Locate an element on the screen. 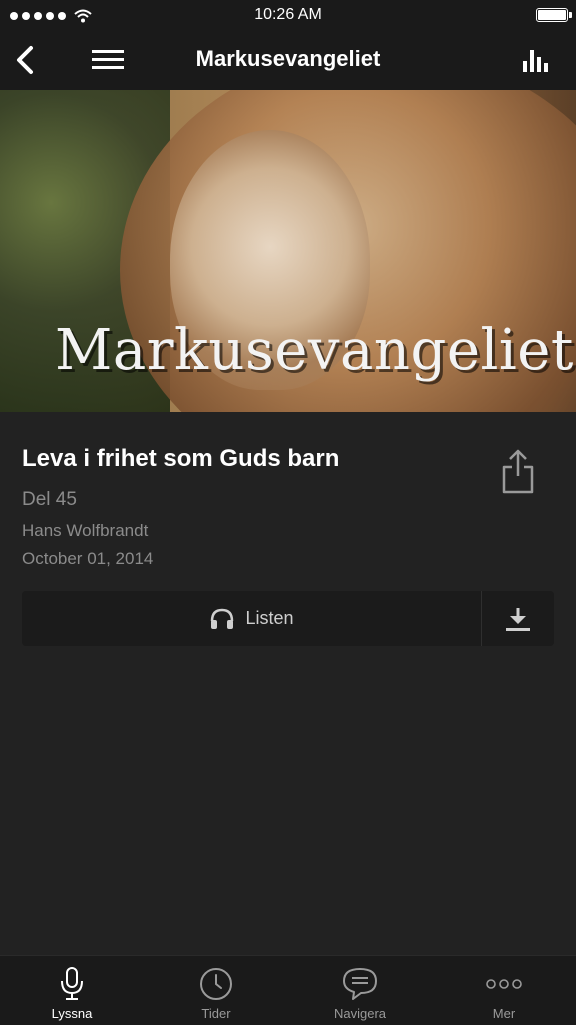  battery-icon is located at coordinates (554, 15).